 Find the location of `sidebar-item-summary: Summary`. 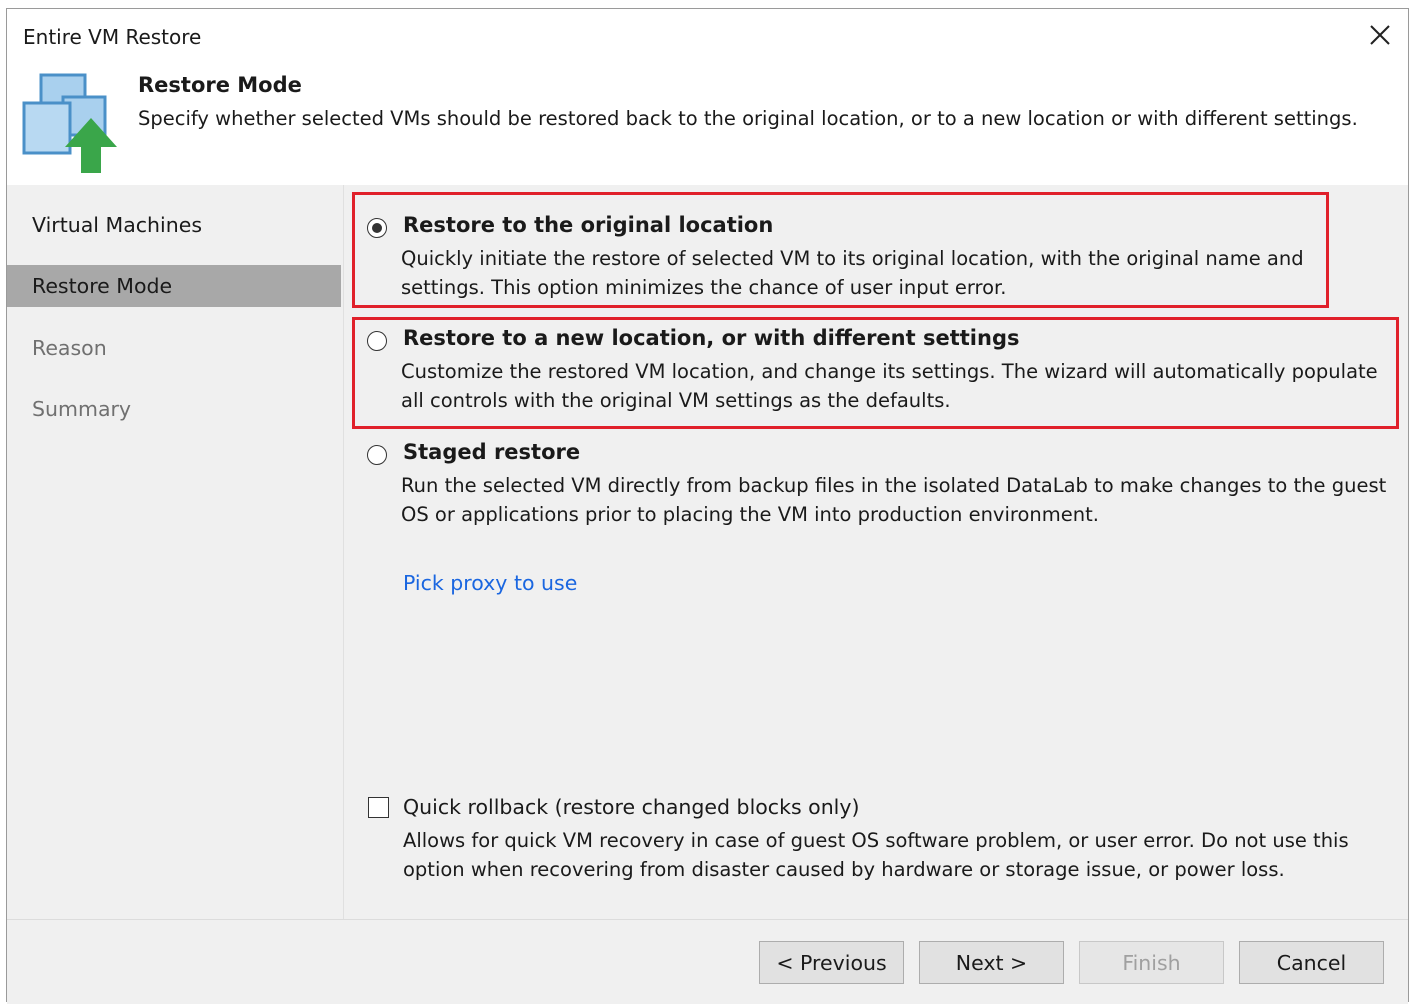

sidebar-item-summary: Summary is located at coordinates (82, 409).